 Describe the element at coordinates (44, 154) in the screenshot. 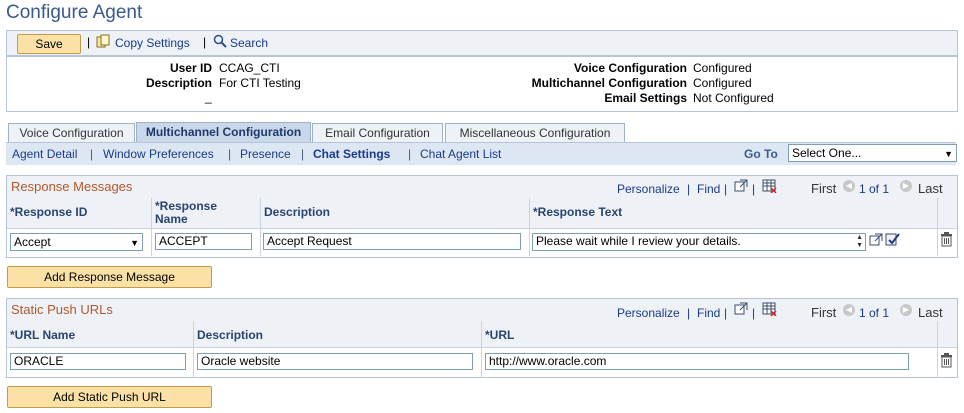

I see `subnav-agent-detail: Agent Detail` at that location.